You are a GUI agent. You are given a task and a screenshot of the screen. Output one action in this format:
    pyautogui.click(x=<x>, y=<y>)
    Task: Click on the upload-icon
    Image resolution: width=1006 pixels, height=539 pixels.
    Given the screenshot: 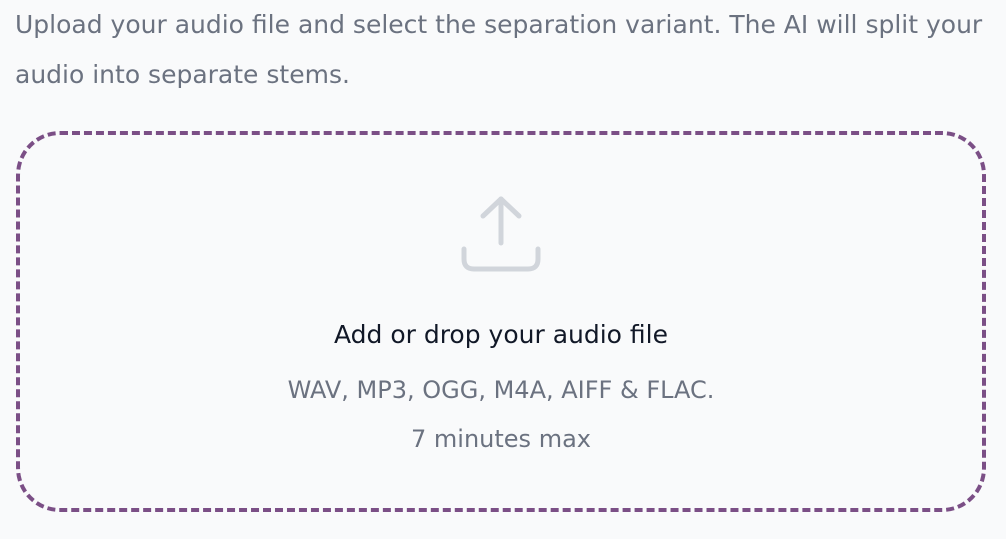 What is the action you would take?
    pyautogui.click(x=501, y=235)
    